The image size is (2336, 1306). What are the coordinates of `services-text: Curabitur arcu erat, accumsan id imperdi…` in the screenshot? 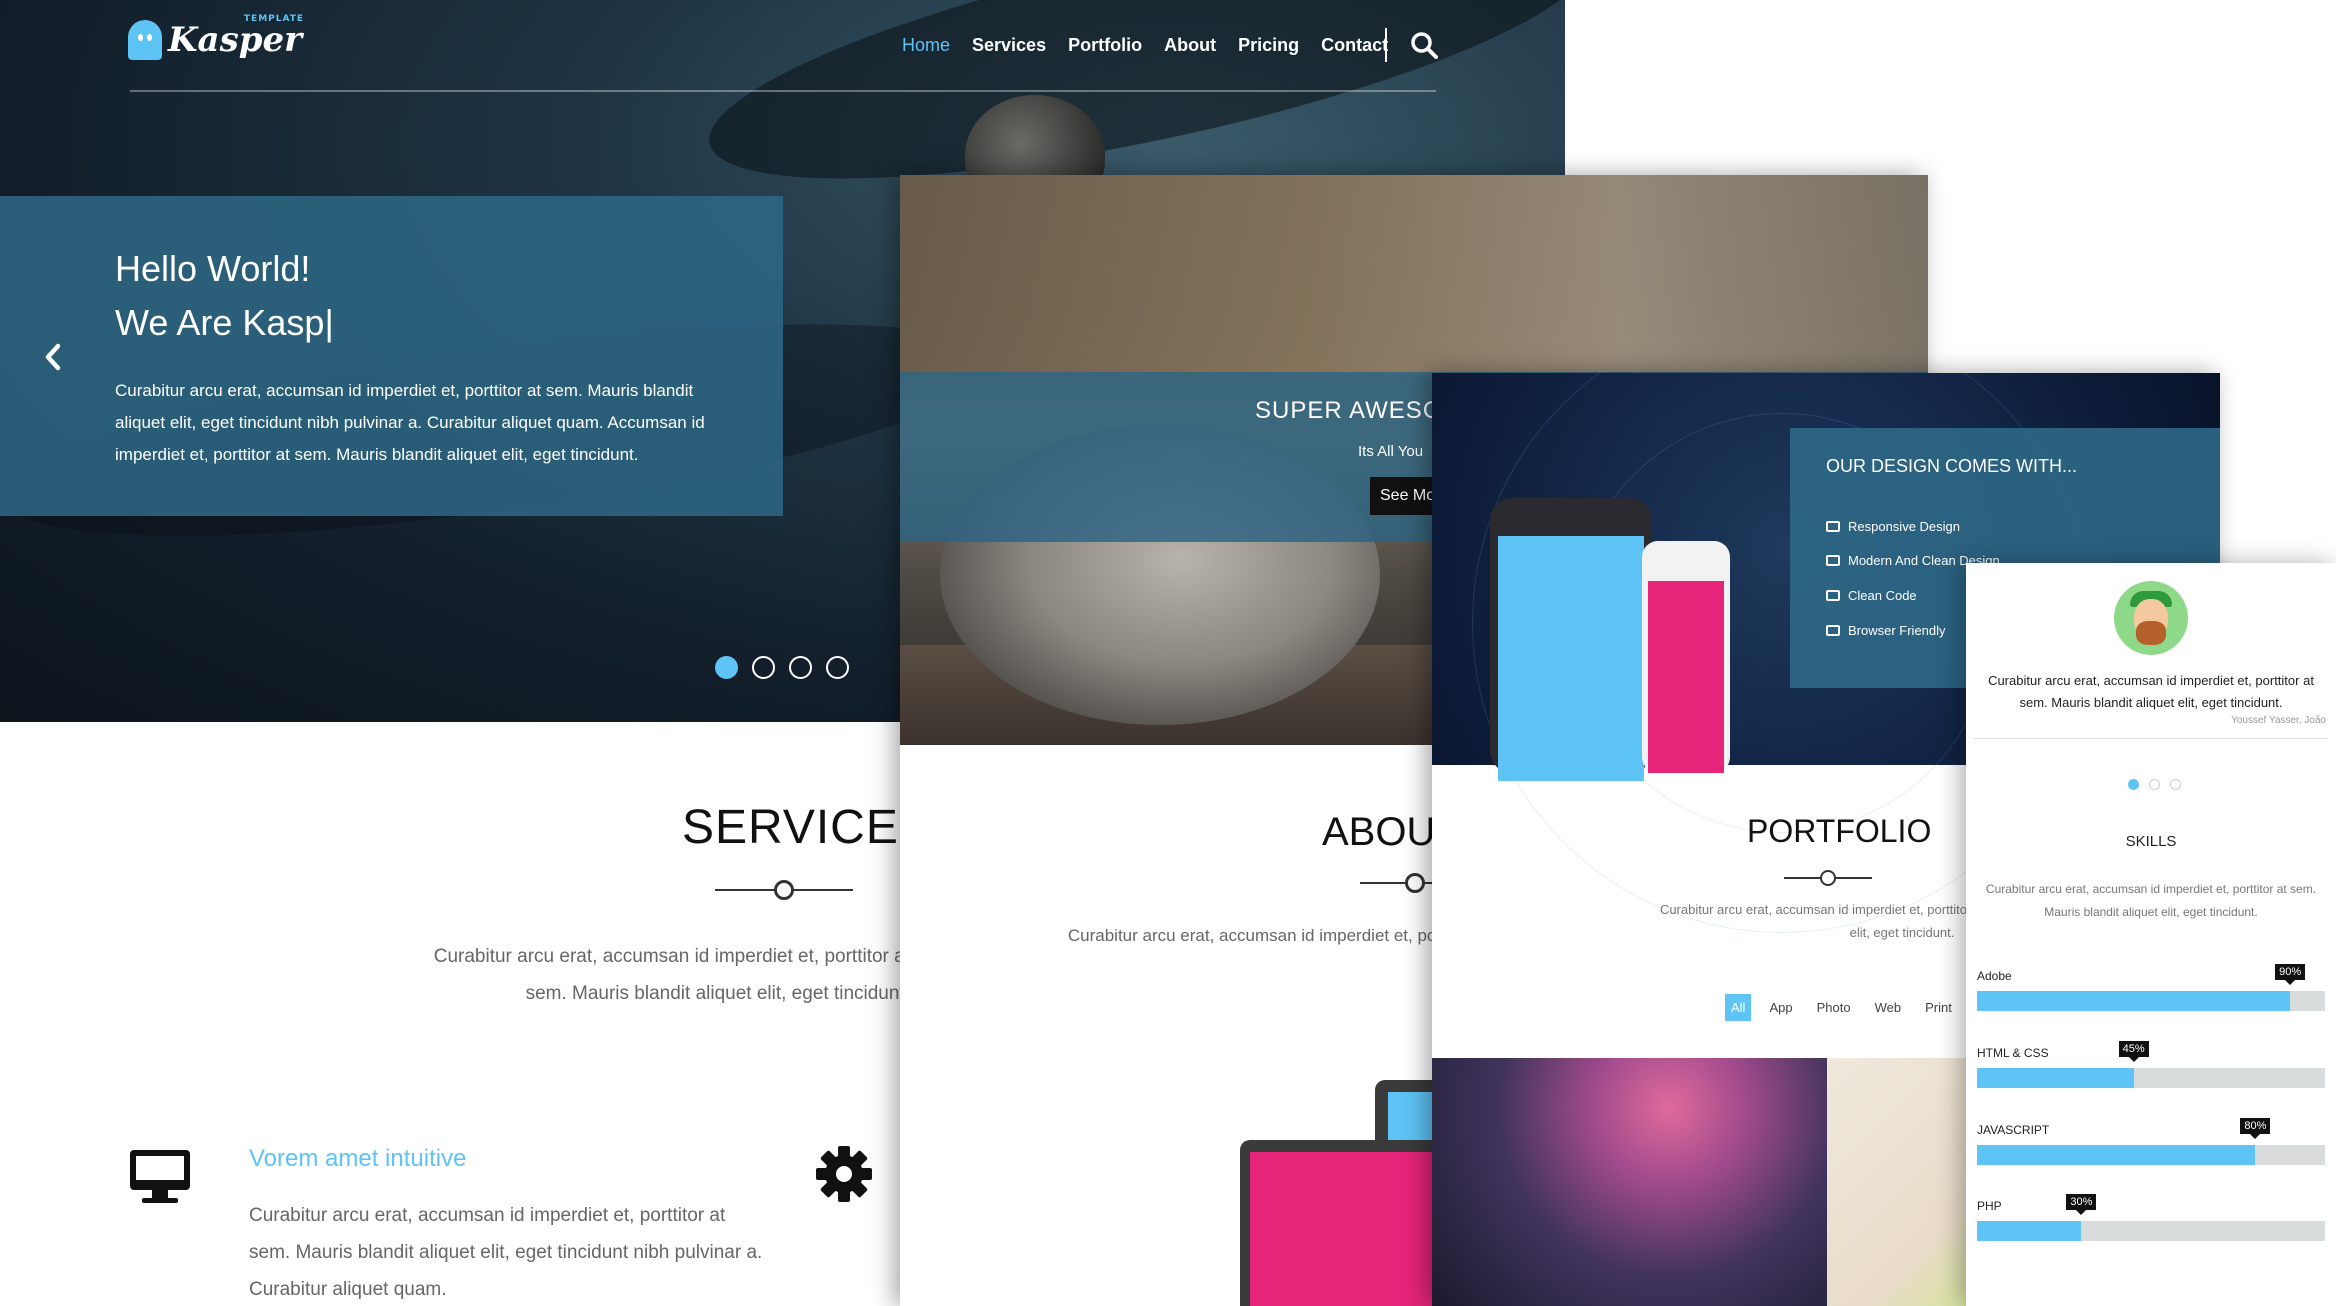 It's located at (671, 975).